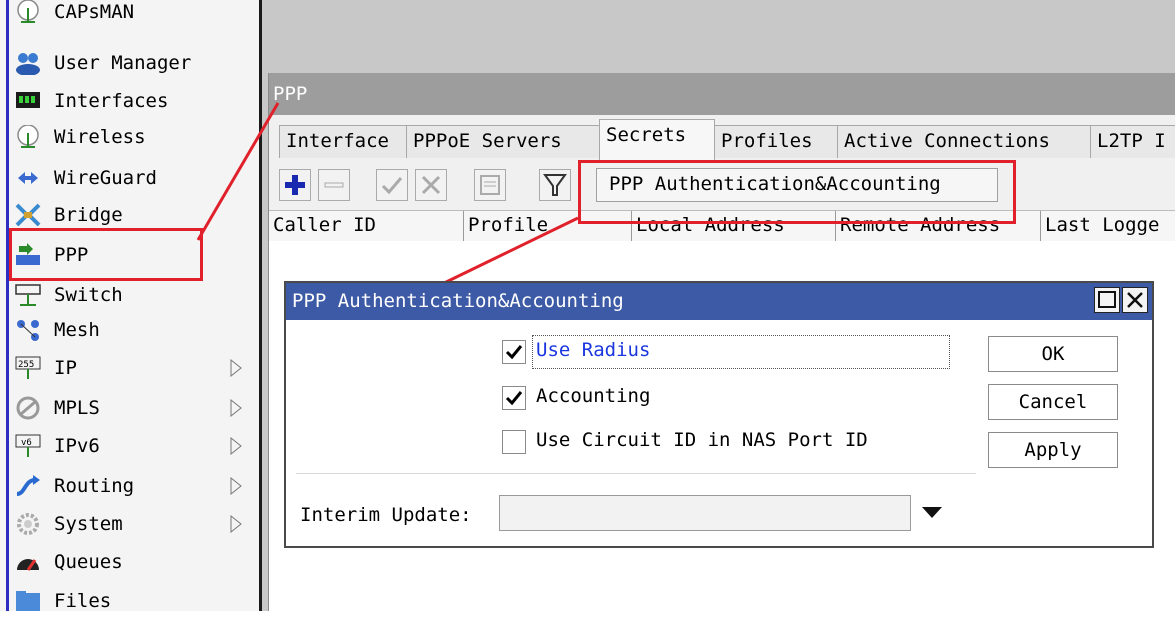 The height and width of the screenshot is (618, 1175). Describe the element at coordinates (77, 446) in the screenshot. I see `sidebar-item-label: IPv6` at that location.